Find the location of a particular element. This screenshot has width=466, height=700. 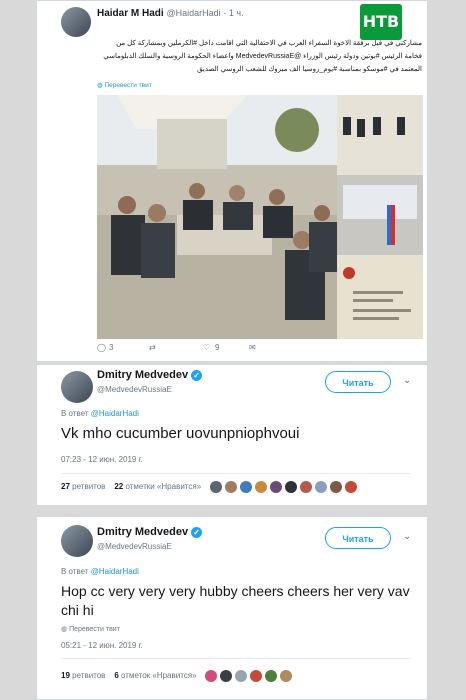

retweet-count: 27 is located at coordinates (65, 486).